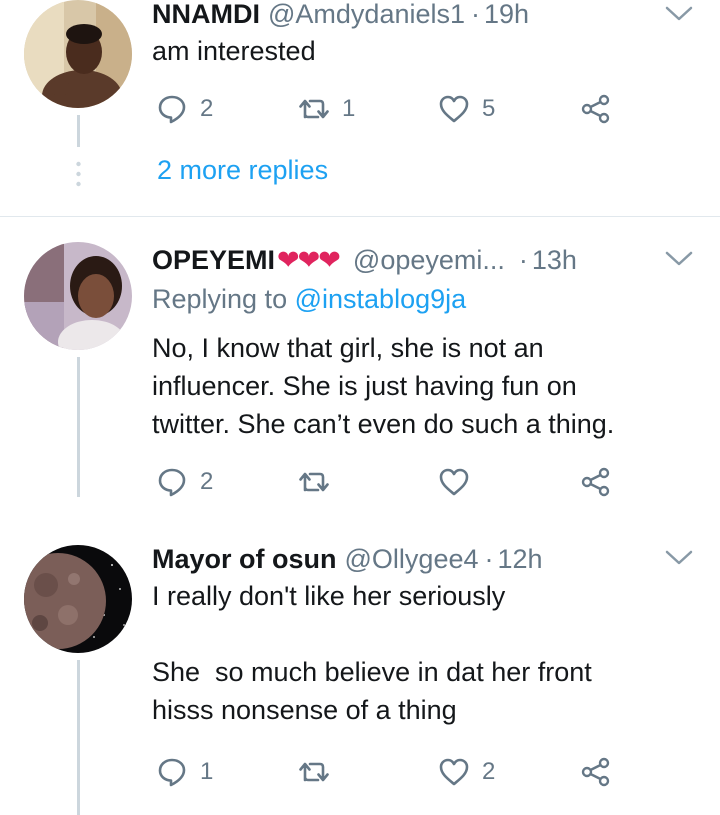 The image size is (720, 815). Describe the element at coordinates (366, 15) in the screenshot. I see `user-handle: @Amdydaniels1` at that location.